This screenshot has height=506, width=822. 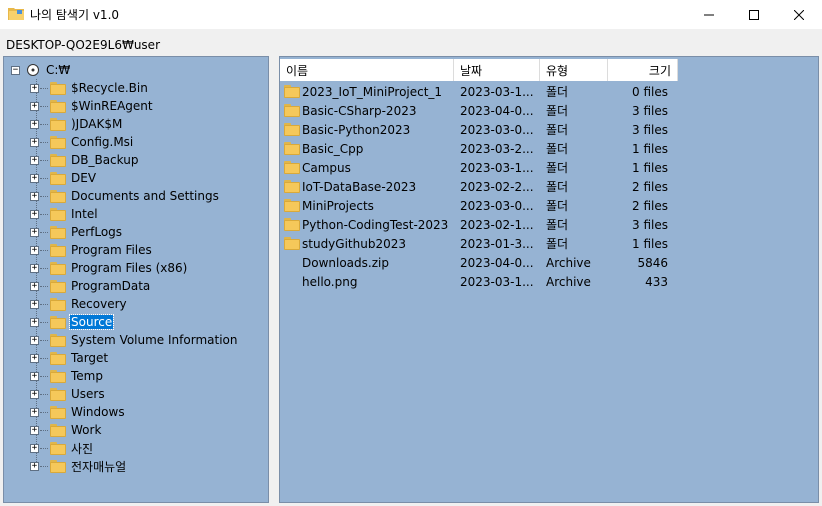 What do you see at coordinates (76, 124) in the screenshot?
I see `tree-item: +)JDAK$M` at bounding box center [76, 124].